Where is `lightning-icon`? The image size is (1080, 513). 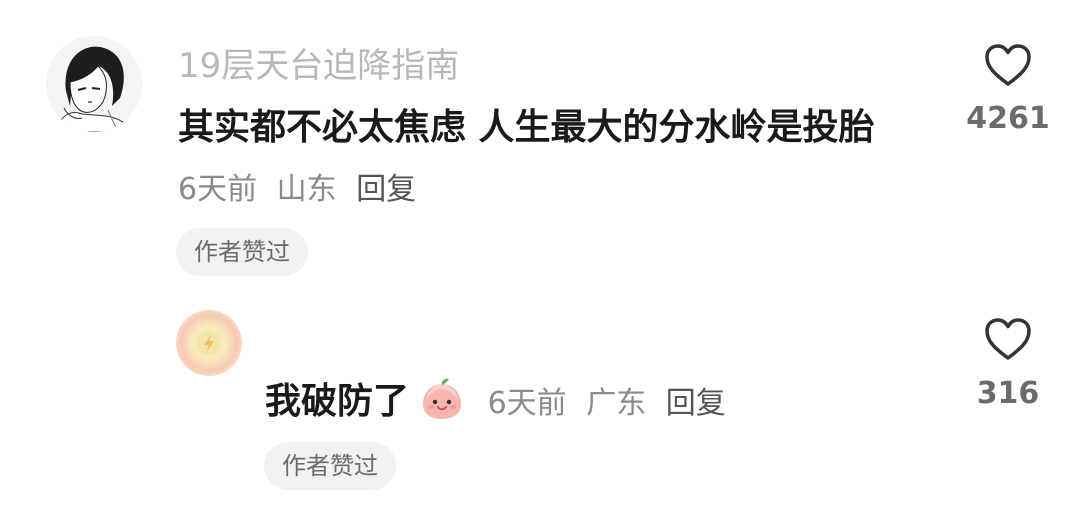 lightning-icon is located at coordinates (209, 343).